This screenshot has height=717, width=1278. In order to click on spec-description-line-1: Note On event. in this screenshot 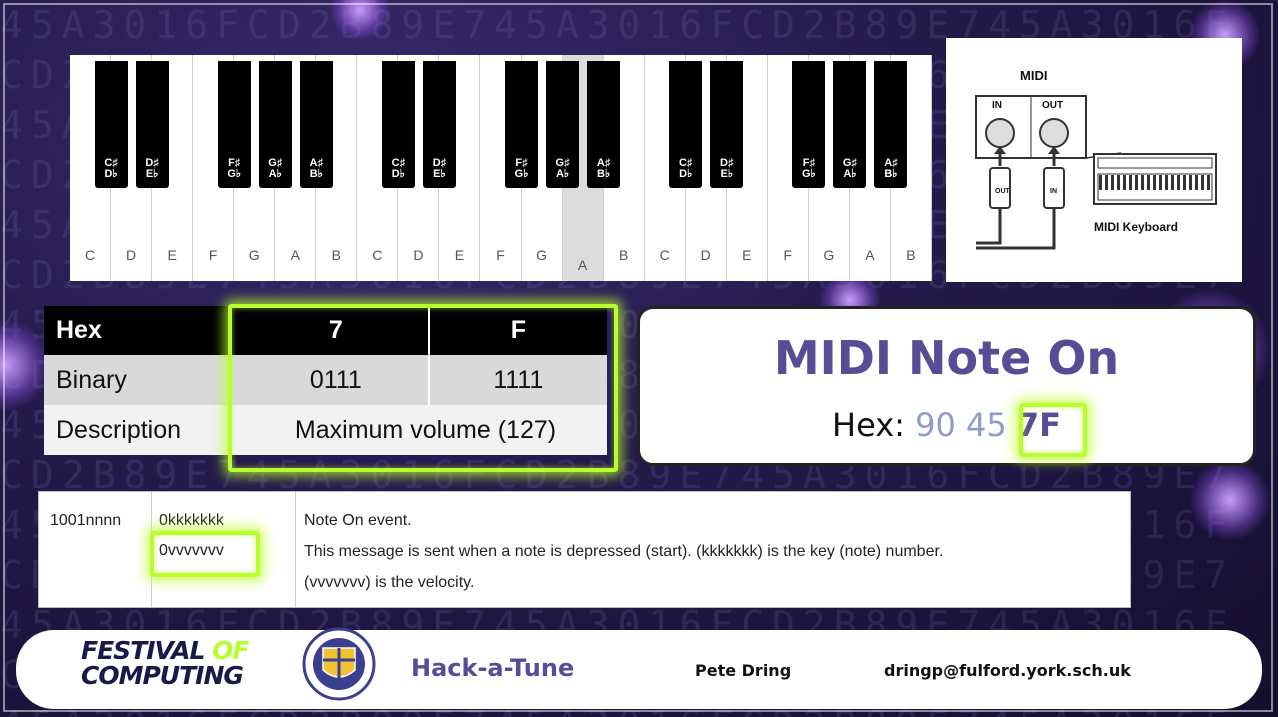, I will do `click(358, 520)`.